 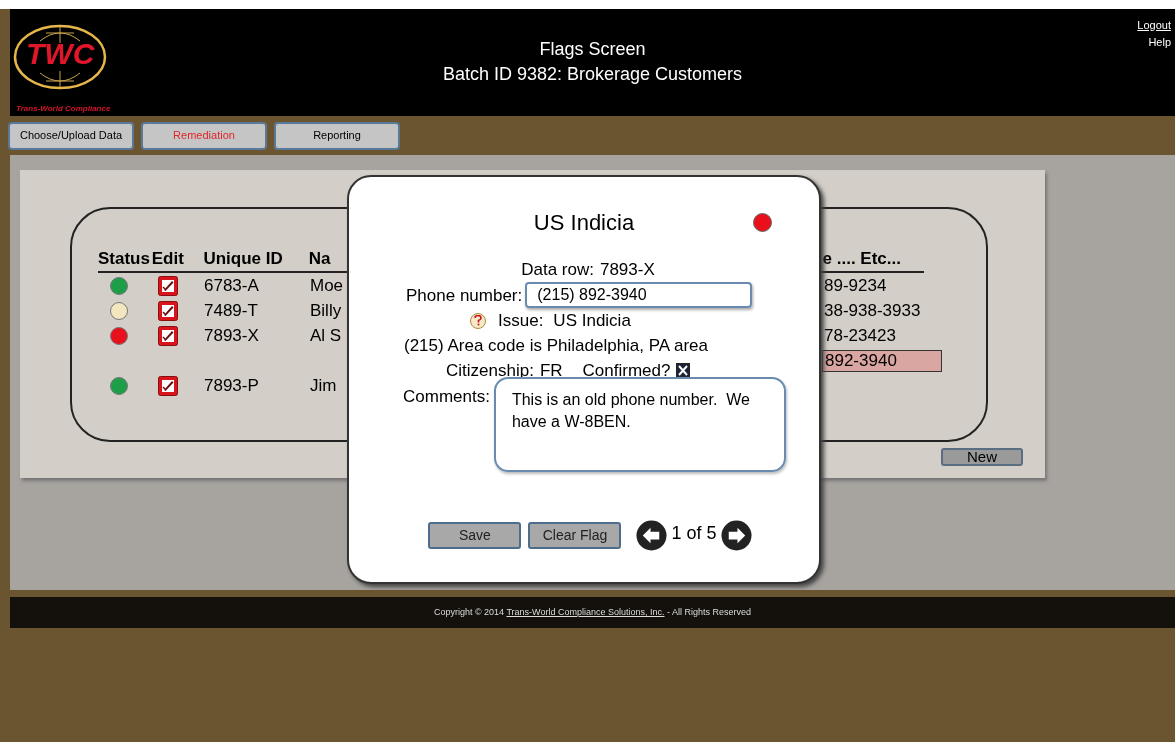 I want to click on table-cell-text: 7489-T, so click(x=231, y=311).